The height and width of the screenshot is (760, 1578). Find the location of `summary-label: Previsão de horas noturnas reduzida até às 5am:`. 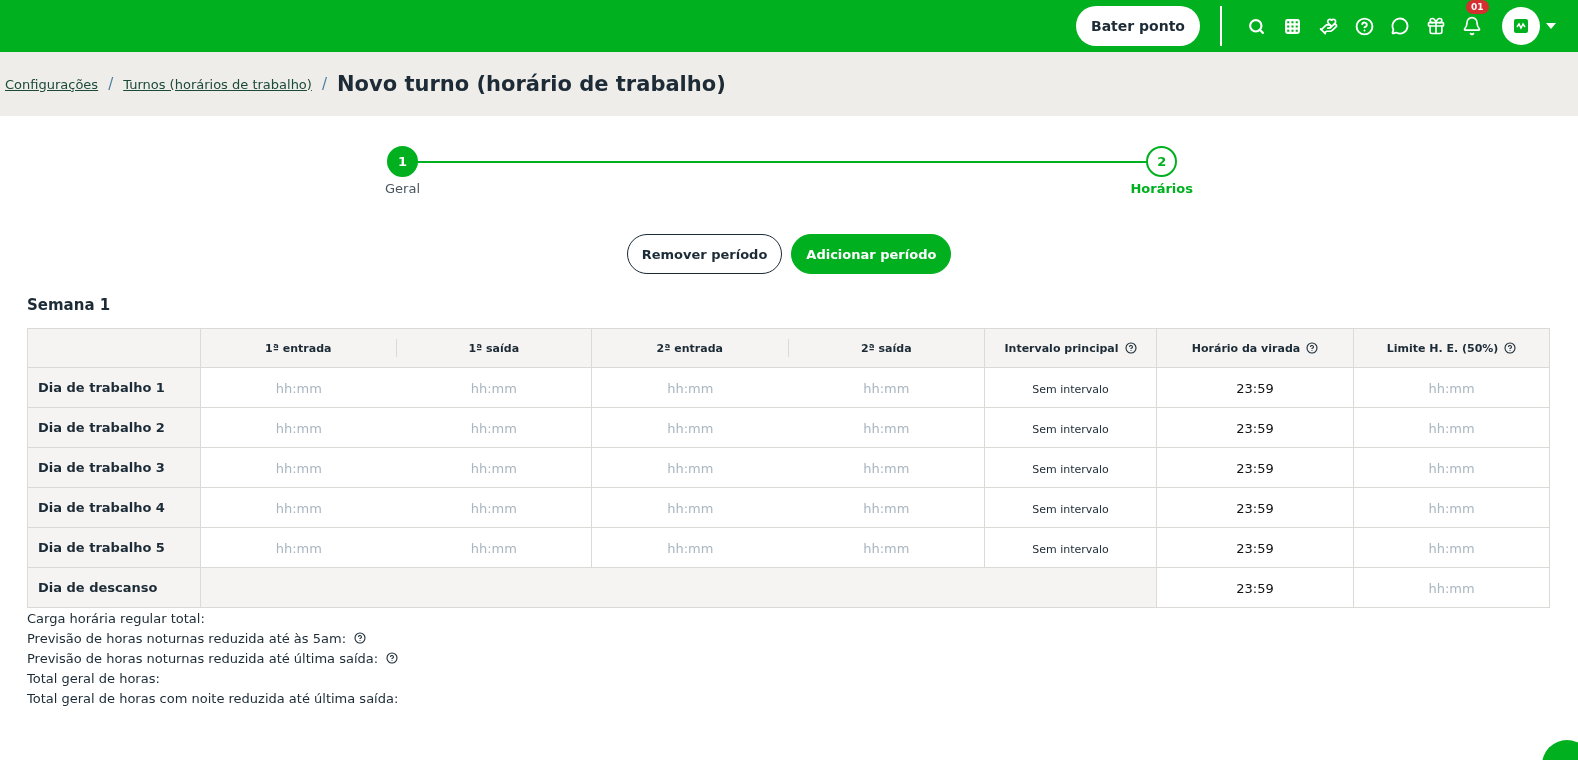

summary-label: Previsão de horas noturnas reduzida até às 5am: is located at coordinates (187, 638).